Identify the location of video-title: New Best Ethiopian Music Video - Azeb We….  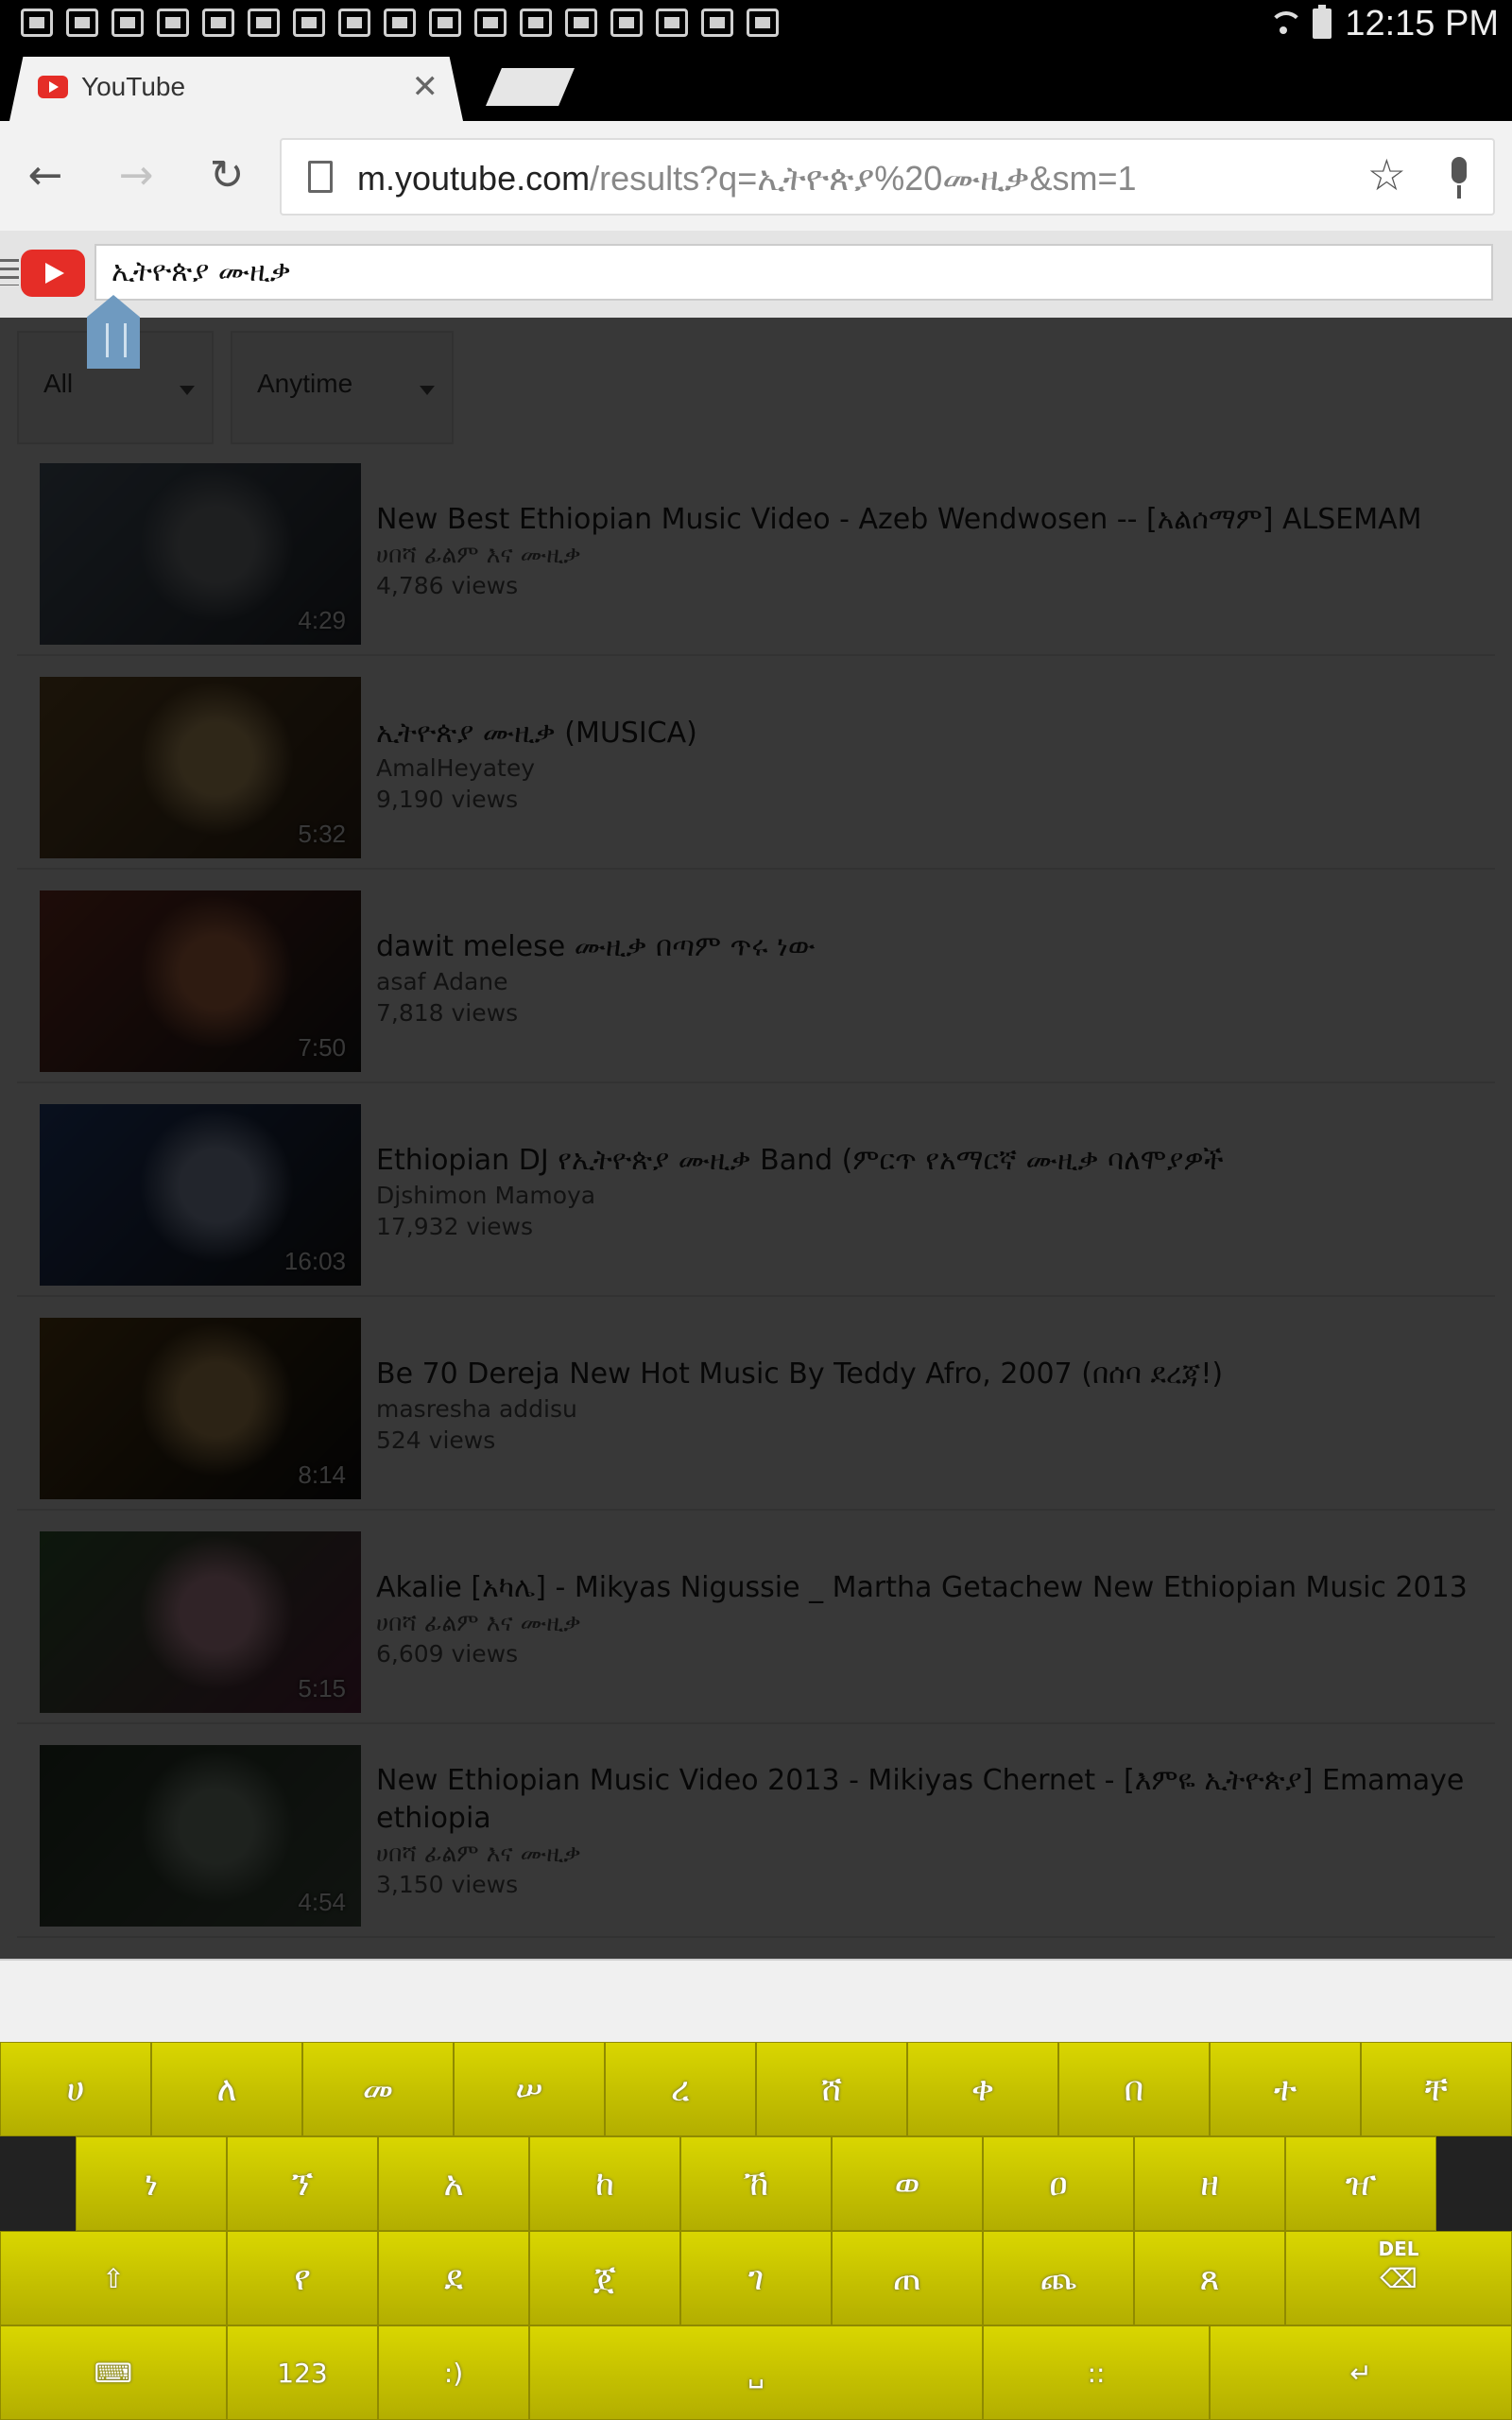
(924, 520).